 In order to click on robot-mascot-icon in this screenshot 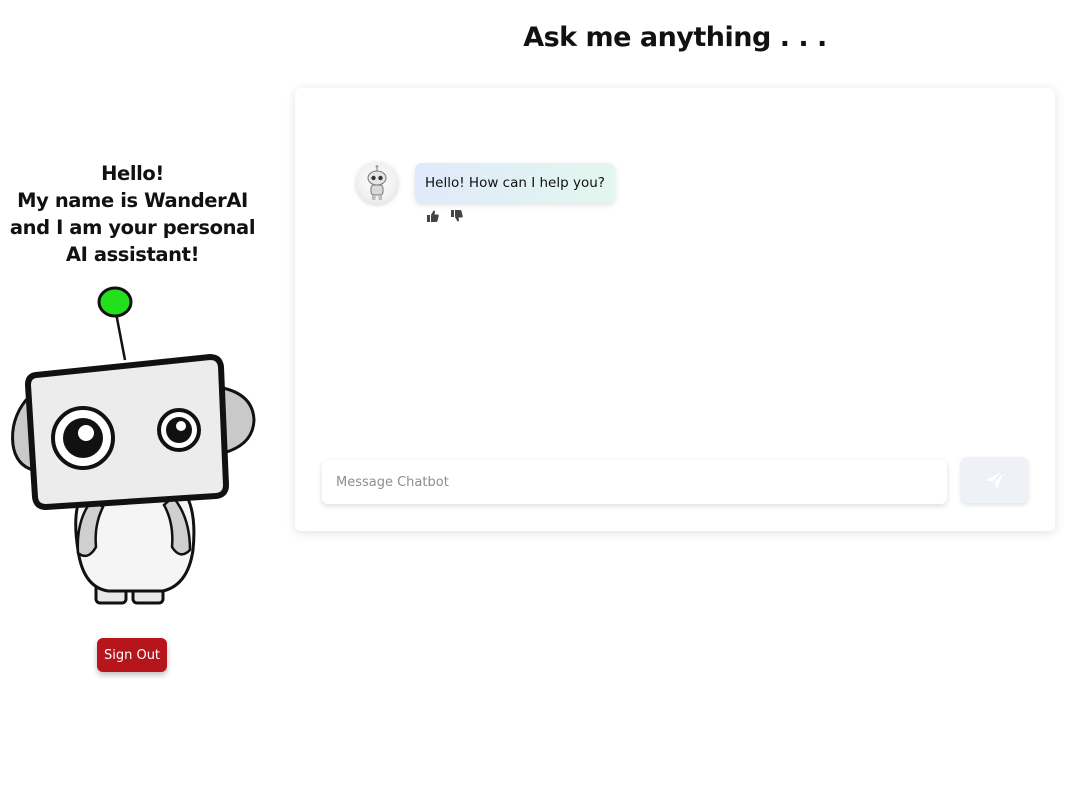, I will do `click(133, 445)`.